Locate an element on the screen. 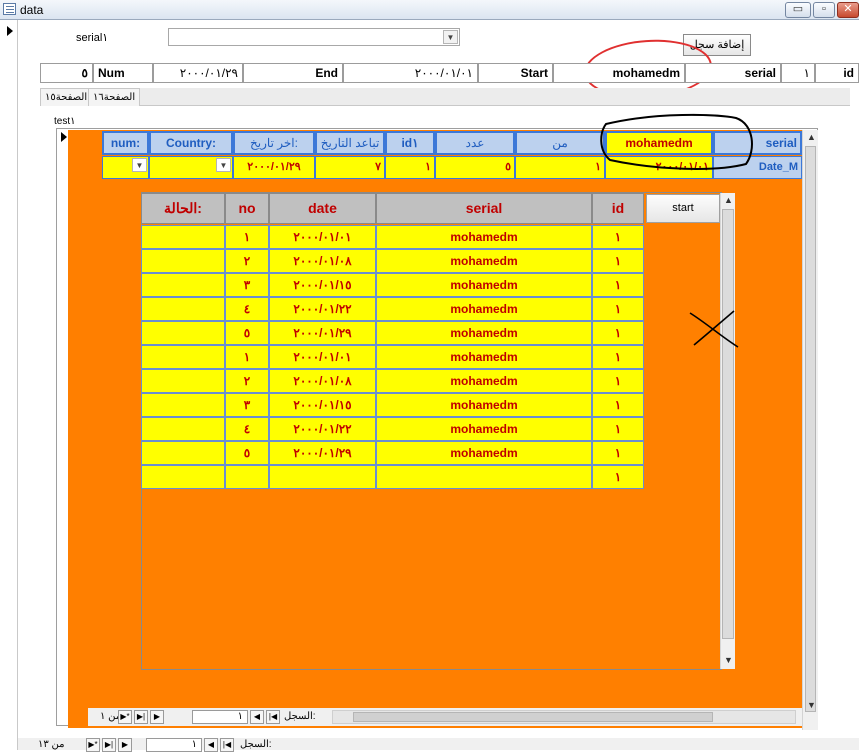 Image resolution: width=859 pixels, height=752 pixels. num-value: ٥ is located at coordinates (66, 73).